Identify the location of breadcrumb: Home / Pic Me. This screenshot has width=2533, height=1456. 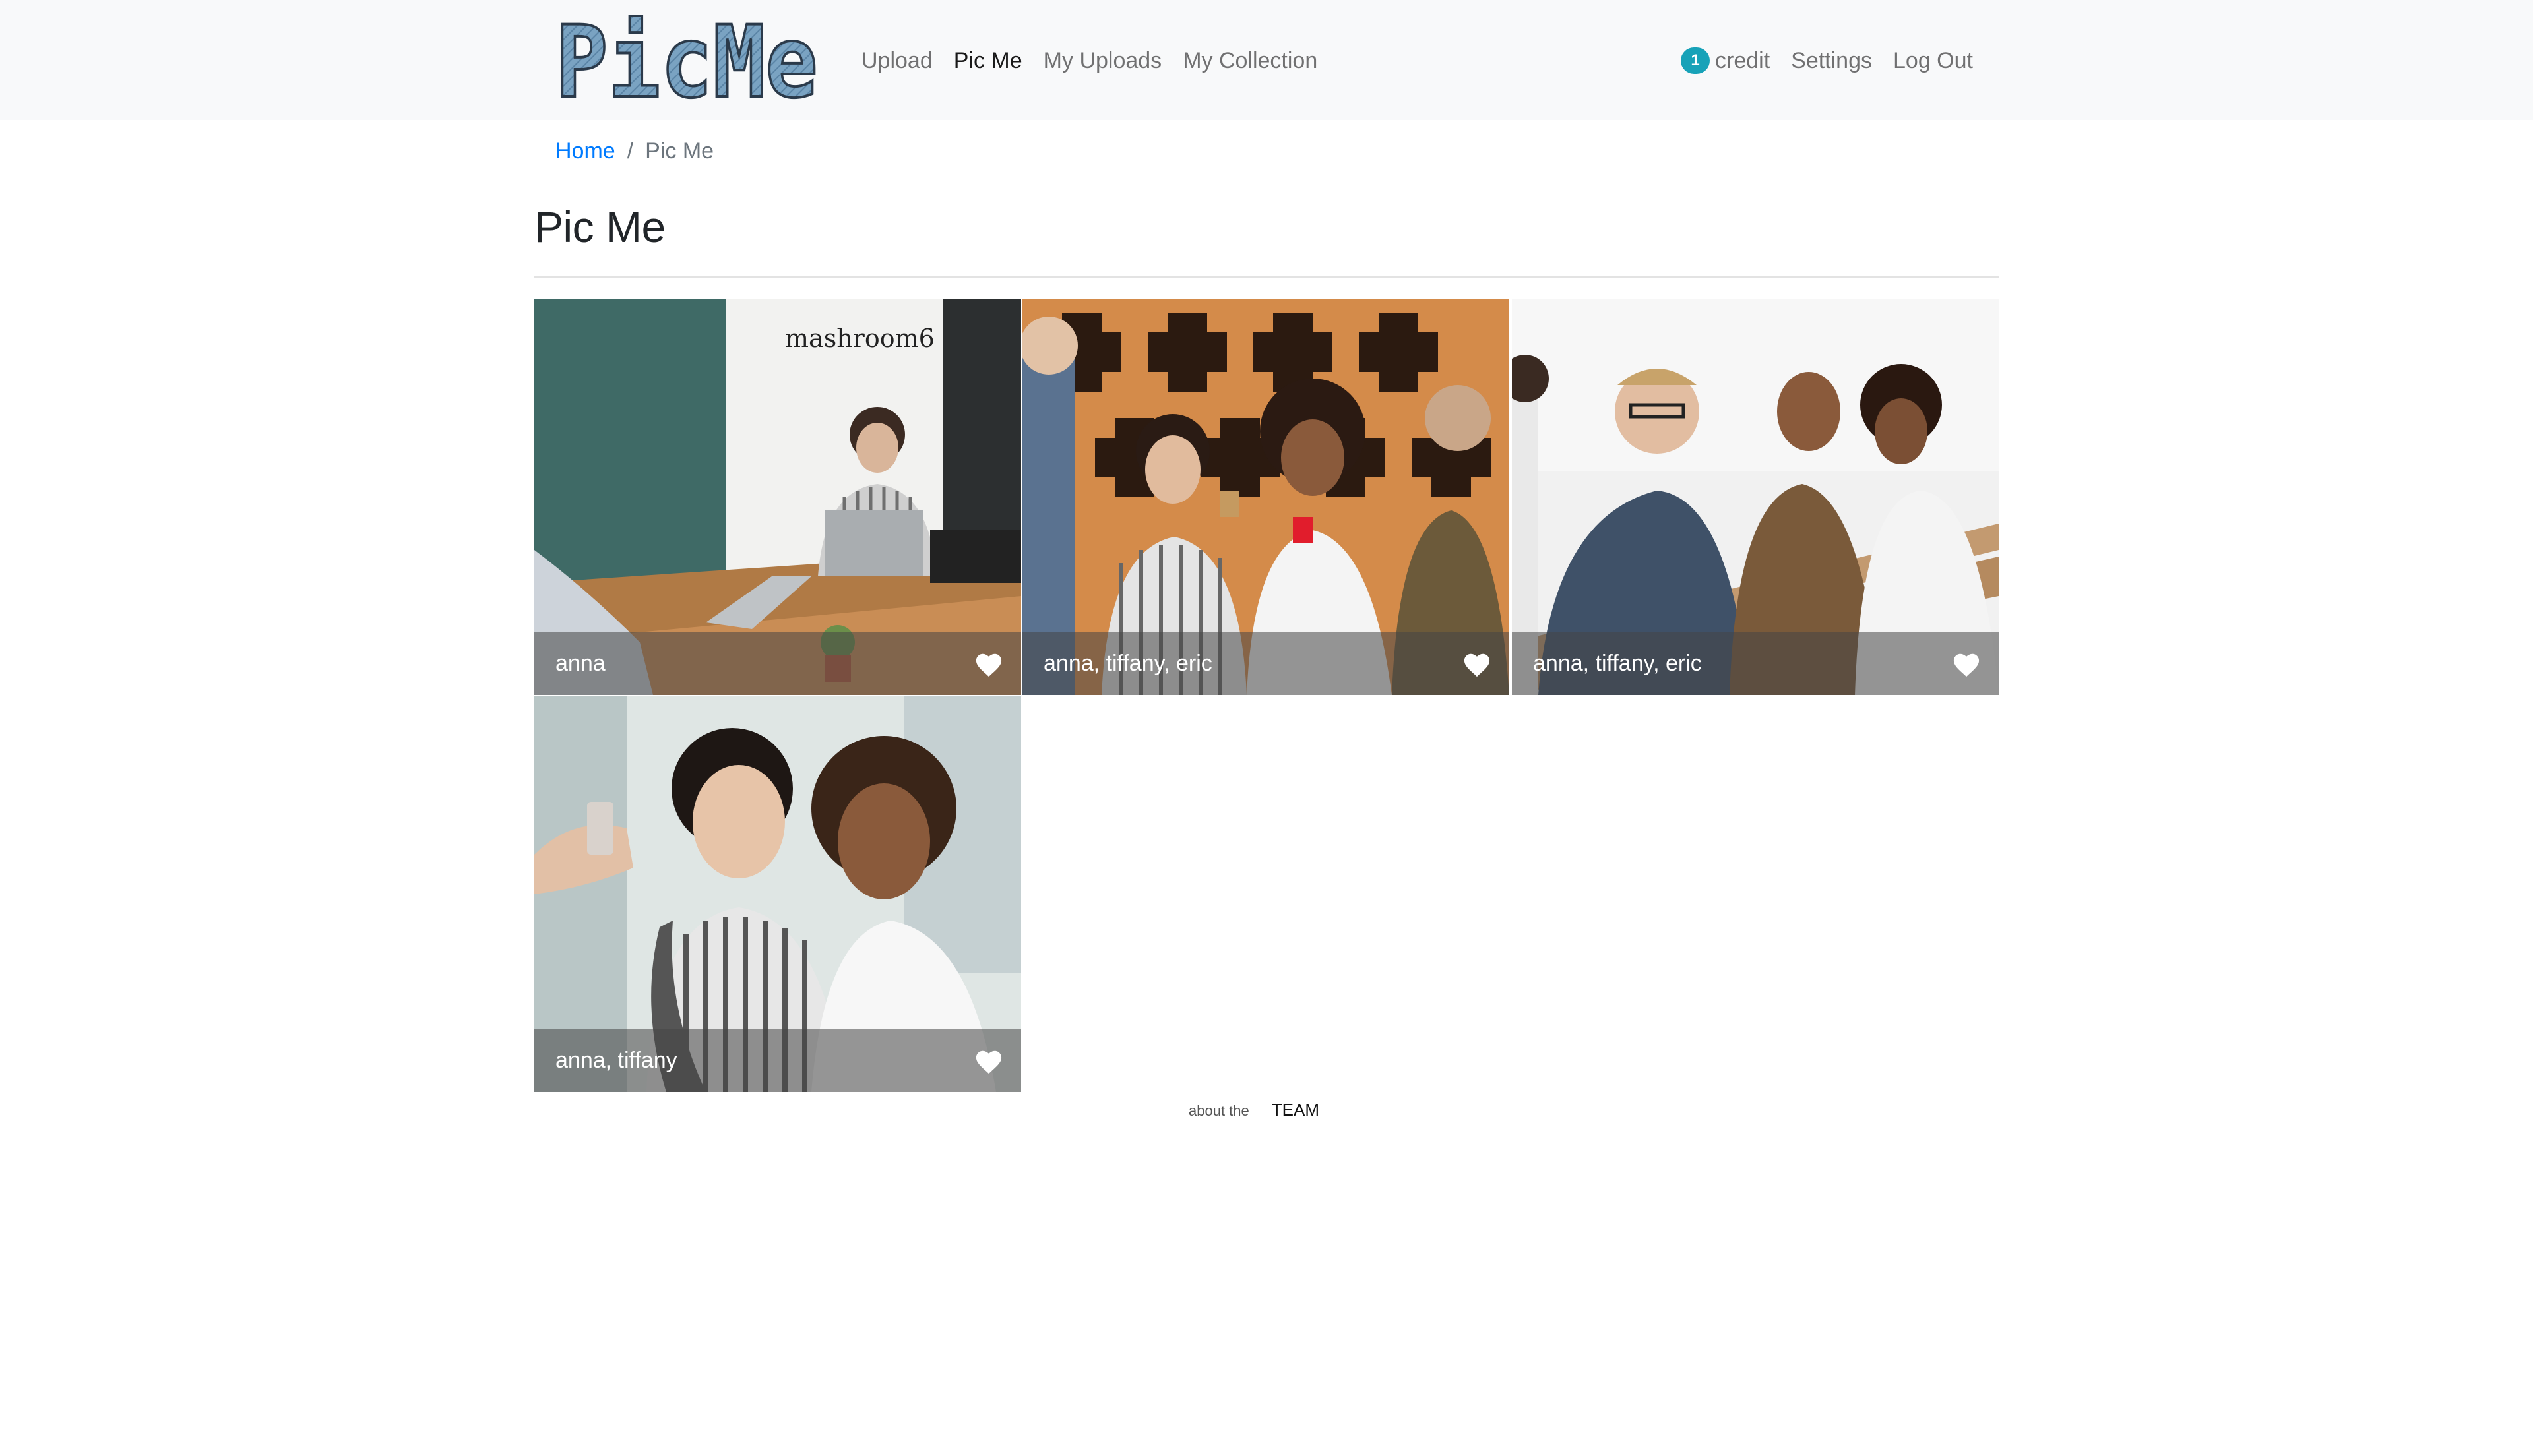
(634, 151).